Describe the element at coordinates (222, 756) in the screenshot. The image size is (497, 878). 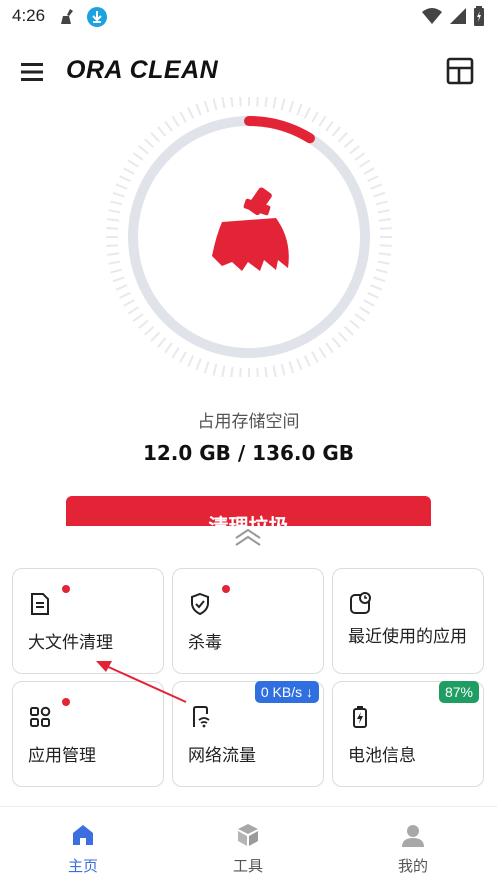
I see `tile-label: 网络流量` at that location.